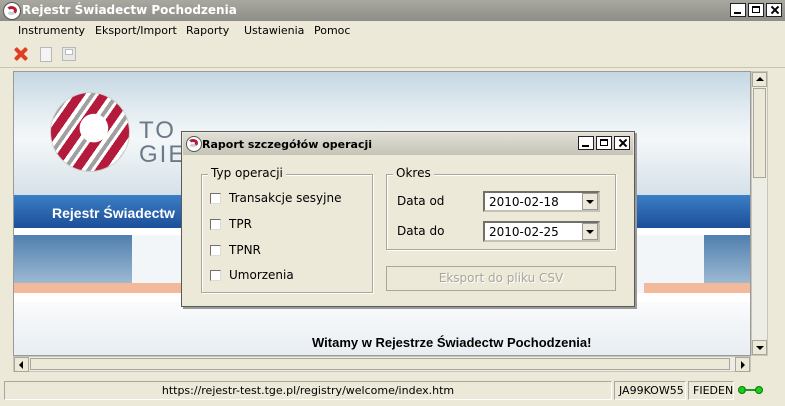 The height and width of the screenshot is (406, 785). What do you see at coordinates (650, 390) in the screenshot?
I see `status-user: JA99KOW55` at bounding box center [650, 390].